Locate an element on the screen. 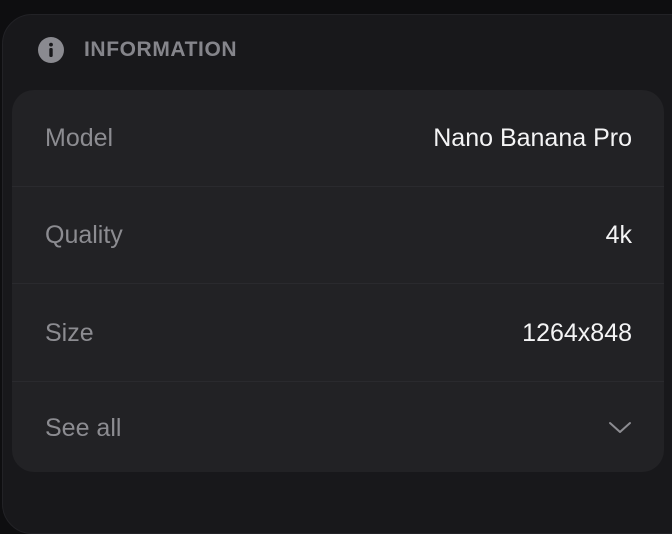  row-label: Model is located at coordinates (79, 137).